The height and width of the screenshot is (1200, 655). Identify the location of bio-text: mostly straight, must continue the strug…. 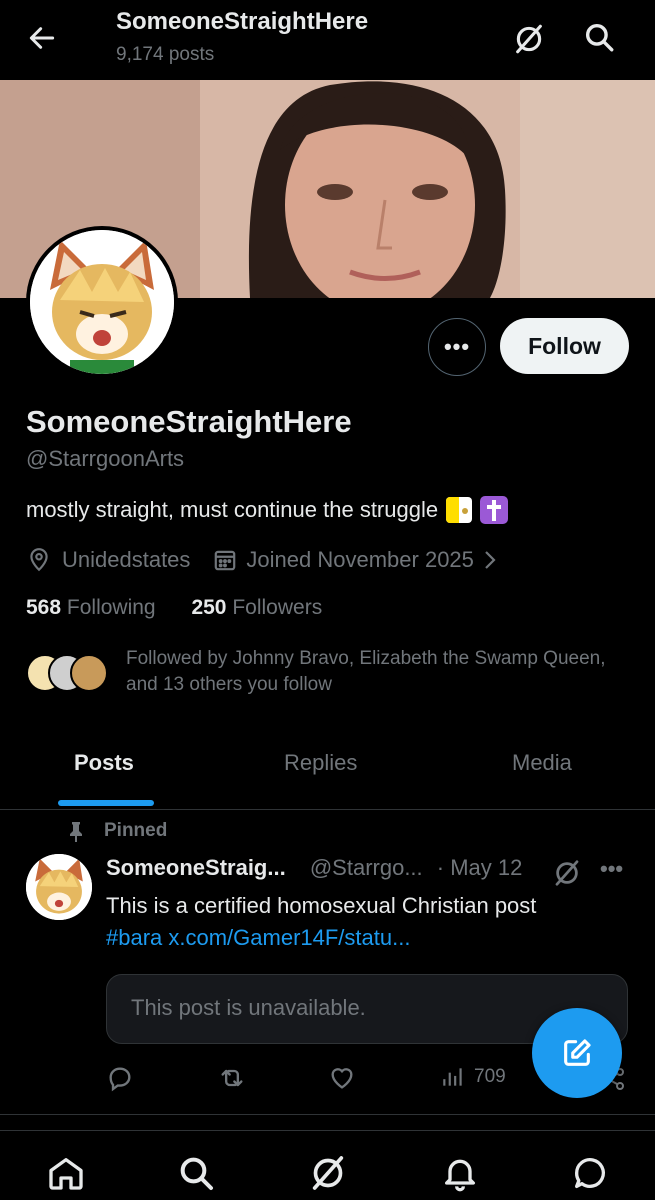
(232, 509).